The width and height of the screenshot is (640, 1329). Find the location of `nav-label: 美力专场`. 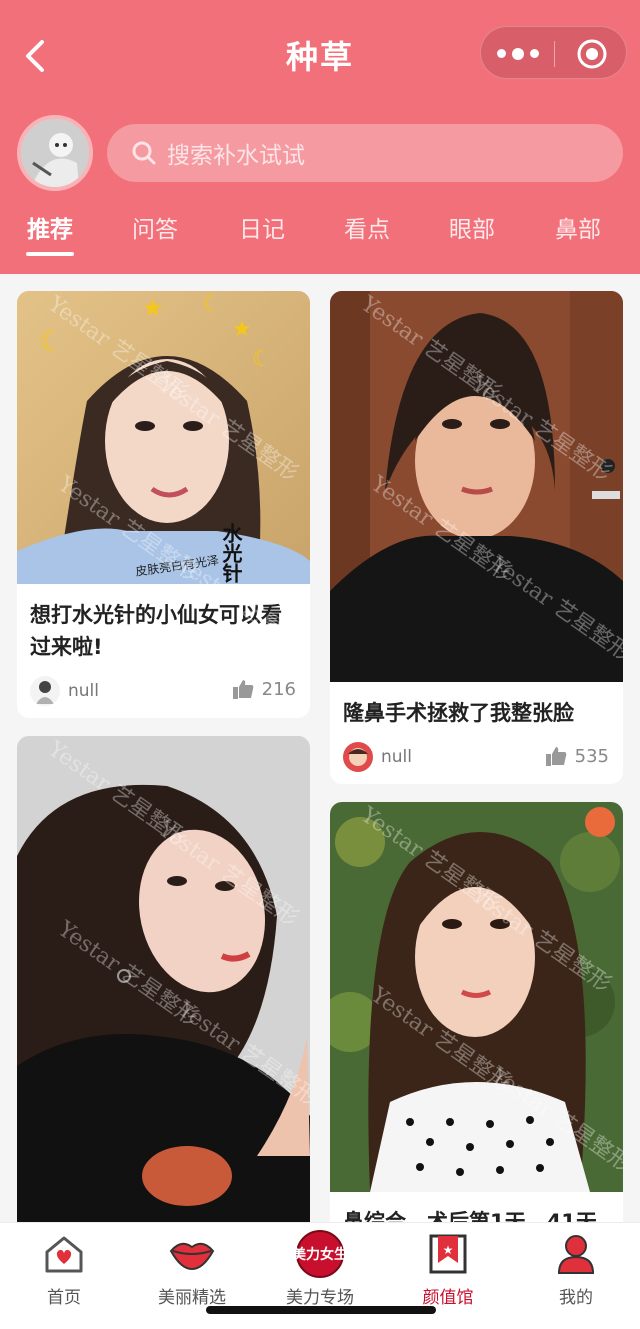

nav-label: 美力专场 is located at coordinates (320, 1298).